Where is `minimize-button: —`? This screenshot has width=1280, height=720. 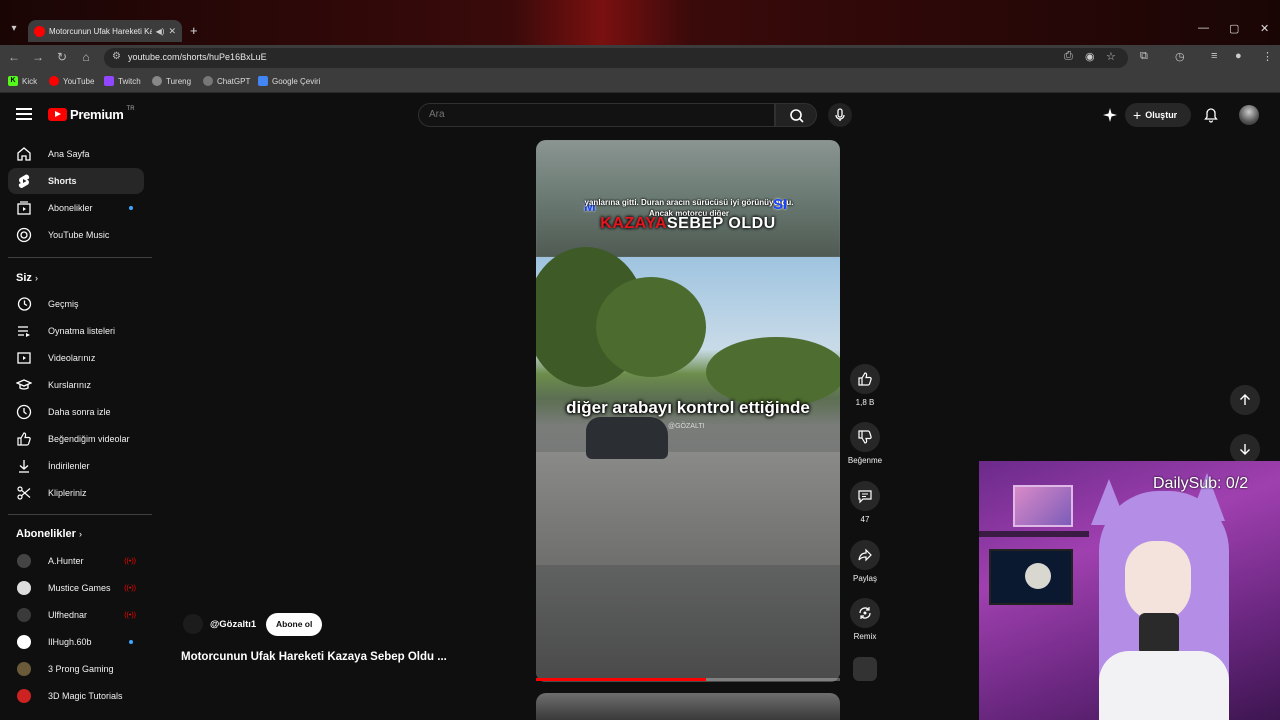 minimize-button: — is located at coordinates (1203, 28).